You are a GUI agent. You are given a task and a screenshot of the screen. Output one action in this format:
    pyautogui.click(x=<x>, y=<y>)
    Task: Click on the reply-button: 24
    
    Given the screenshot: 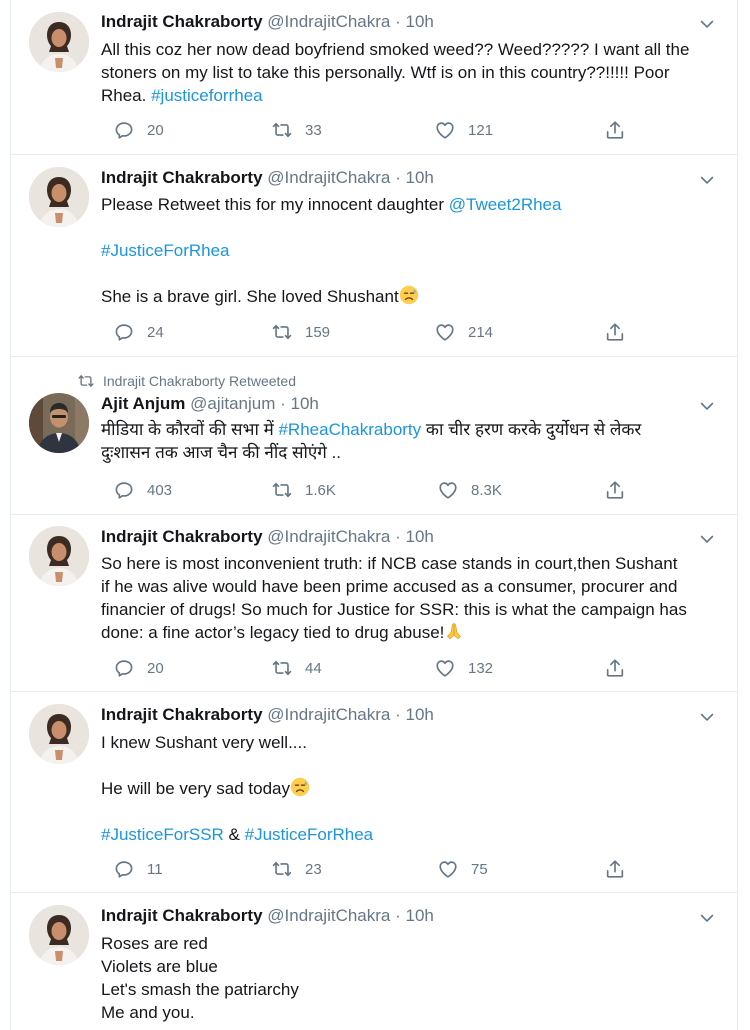 What is the action you would take?
    pyautogui.click(x=138, y=332)
    